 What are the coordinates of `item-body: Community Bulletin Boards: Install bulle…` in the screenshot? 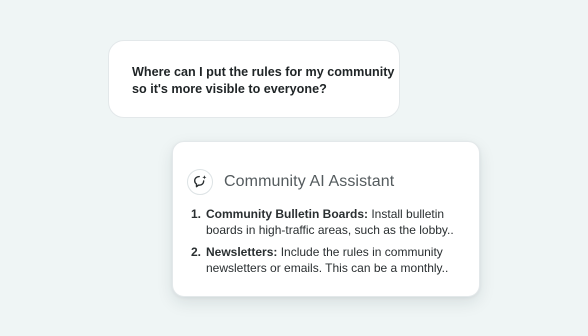 It's located at (330, 222).